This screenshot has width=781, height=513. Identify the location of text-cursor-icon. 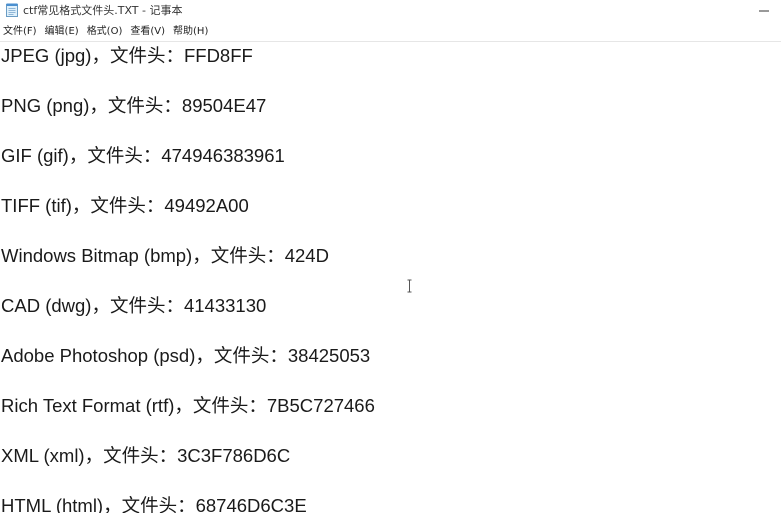
(409, 285).